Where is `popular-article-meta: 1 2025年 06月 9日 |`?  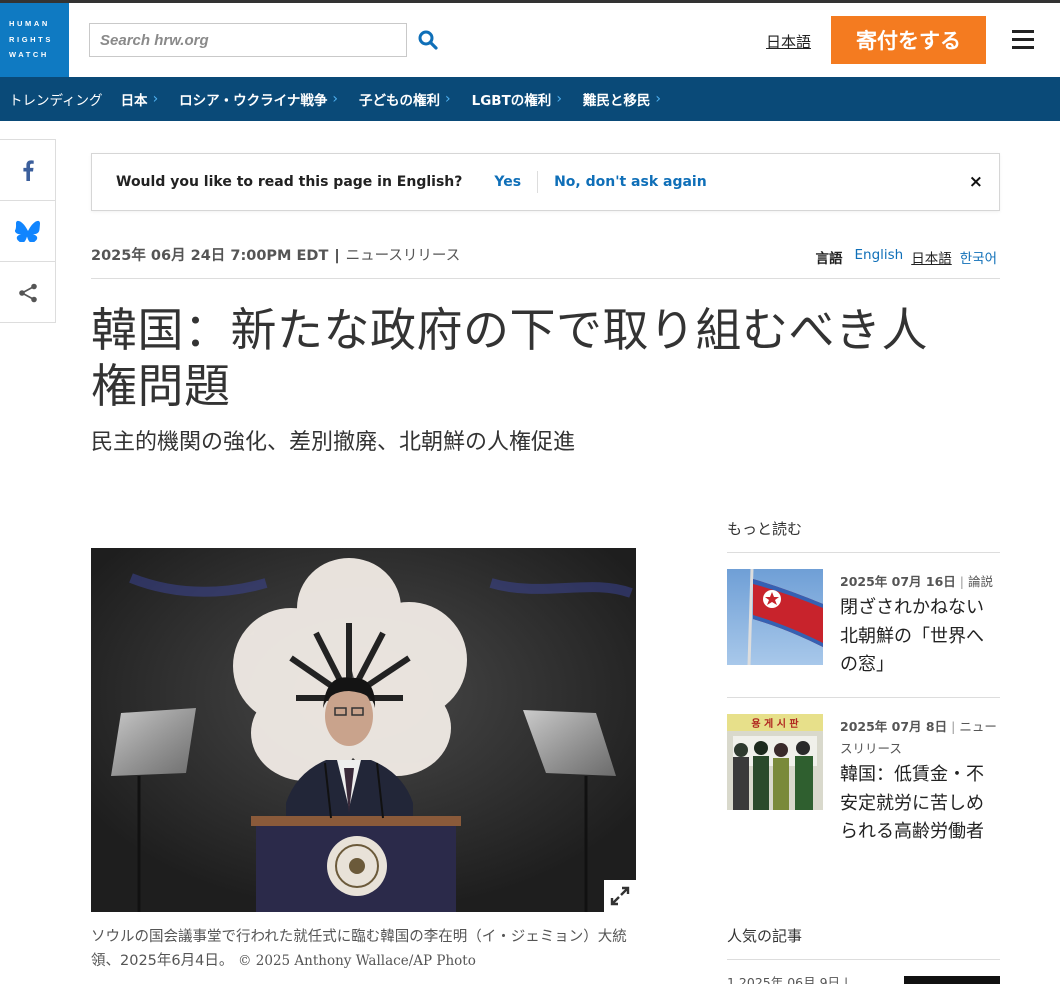 popular-article-meta: 1 2025年 06月 9日 | is located at coordinates (788, 979).